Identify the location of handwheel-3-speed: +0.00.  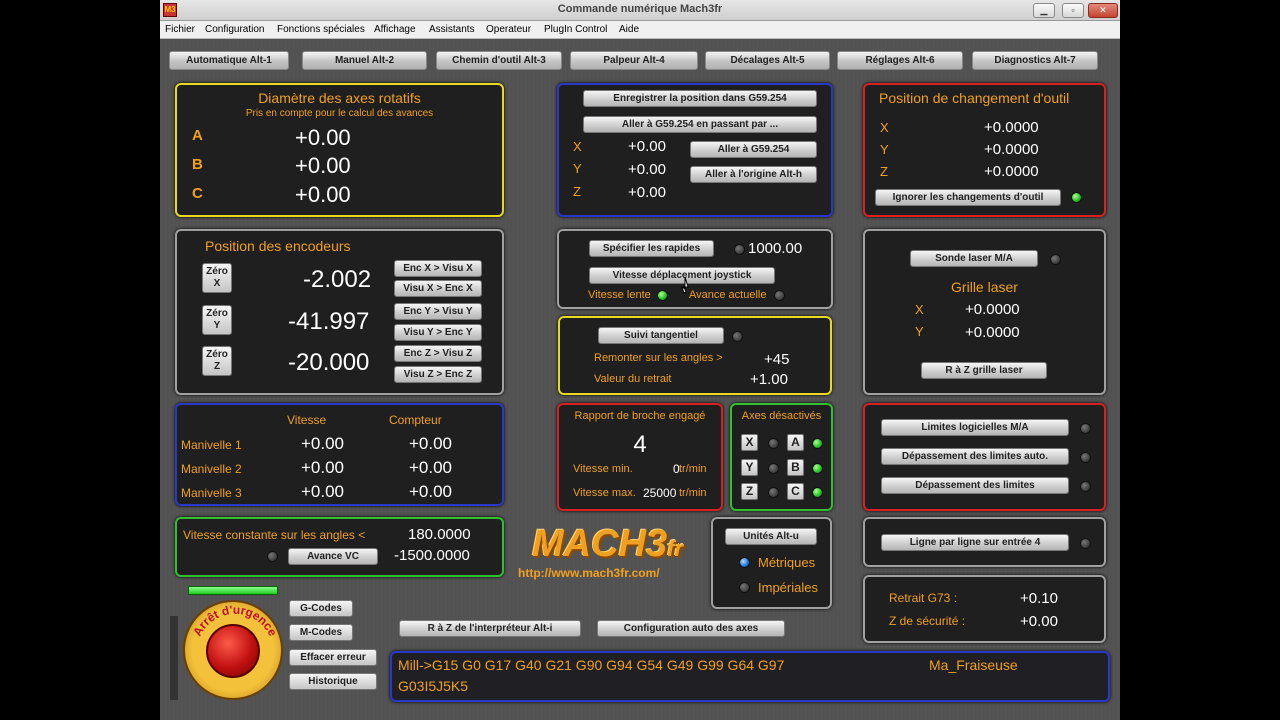
(323, 491).